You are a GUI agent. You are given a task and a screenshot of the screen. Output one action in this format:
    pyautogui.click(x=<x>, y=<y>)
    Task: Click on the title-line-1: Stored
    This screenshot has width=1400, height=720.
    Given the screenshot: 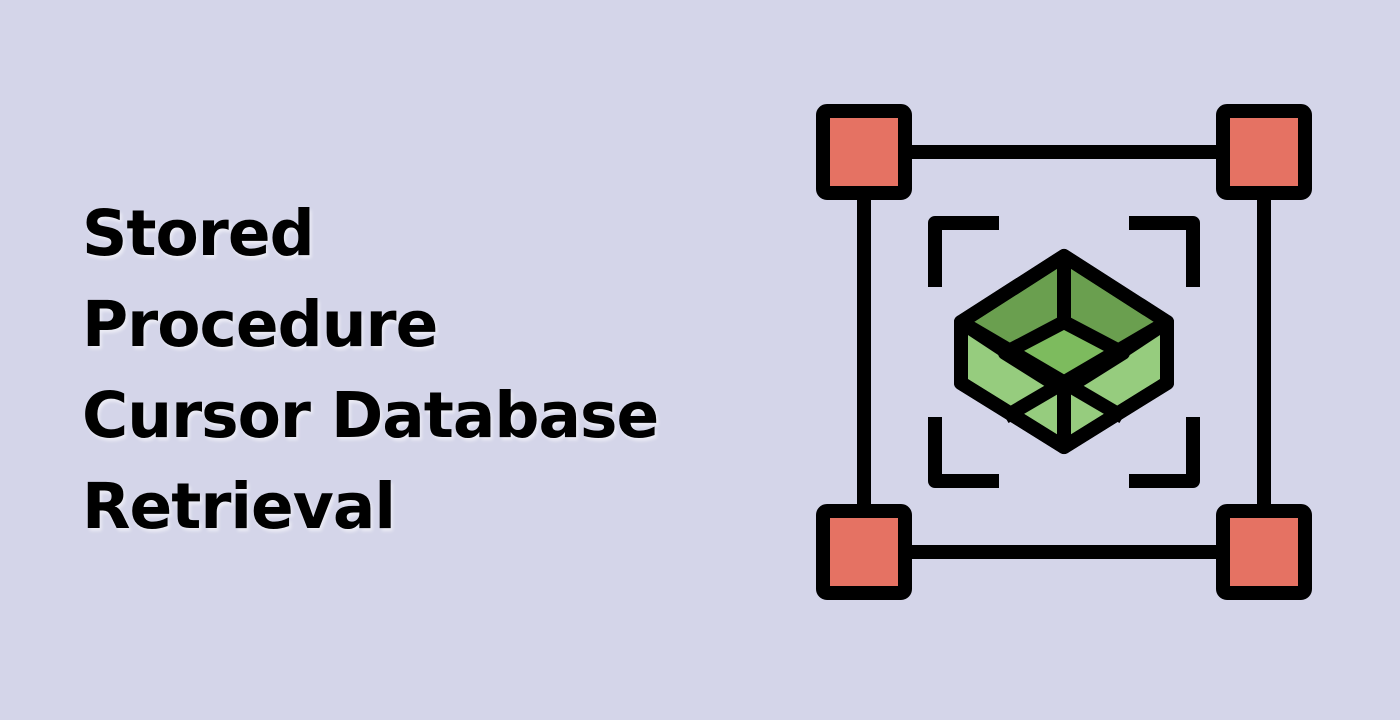 What is the action you would take?
    pyautogui.click(x=198, y=233)
    